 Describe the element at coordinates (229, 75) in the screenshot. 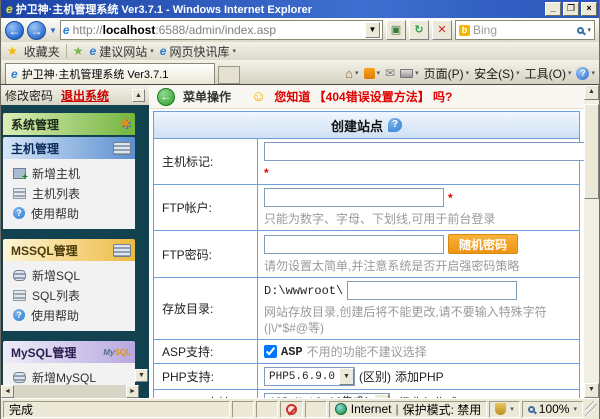

I see `new-tab-button` at that location.